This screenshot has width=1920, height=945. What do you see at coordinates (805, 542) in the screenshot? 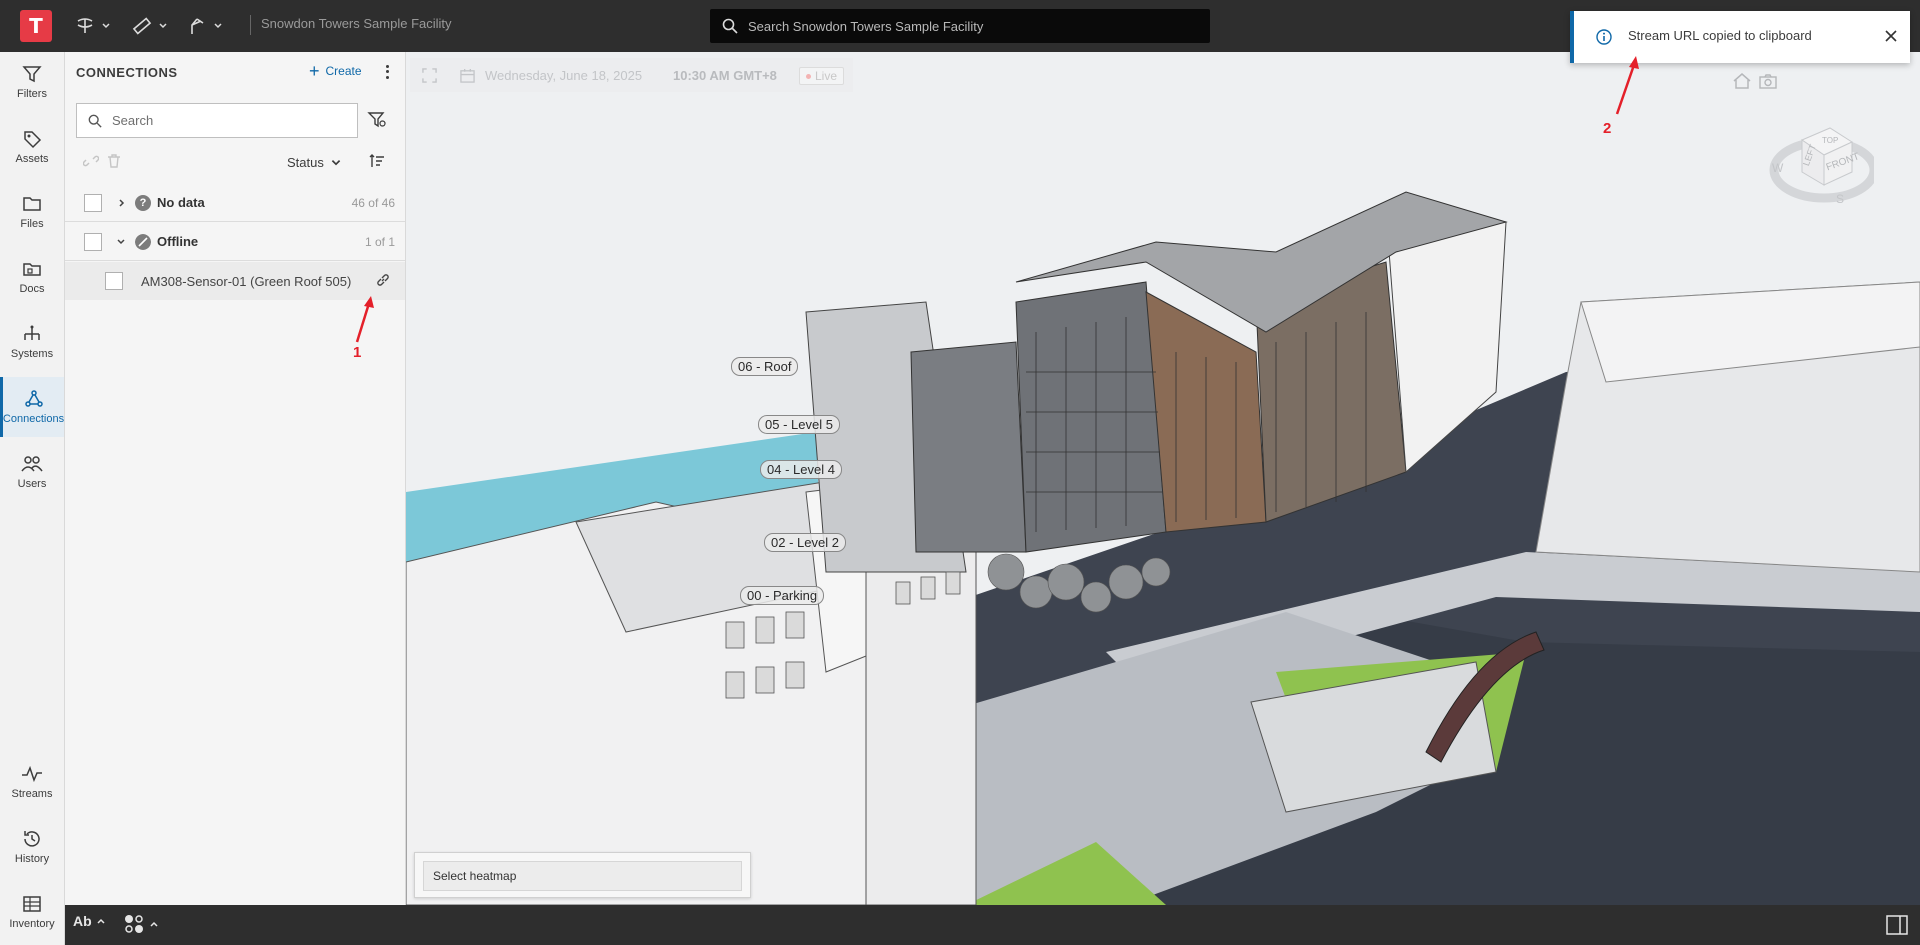
I see `level-label-2: 02 - Level 2` at bounding box center [805, 542].